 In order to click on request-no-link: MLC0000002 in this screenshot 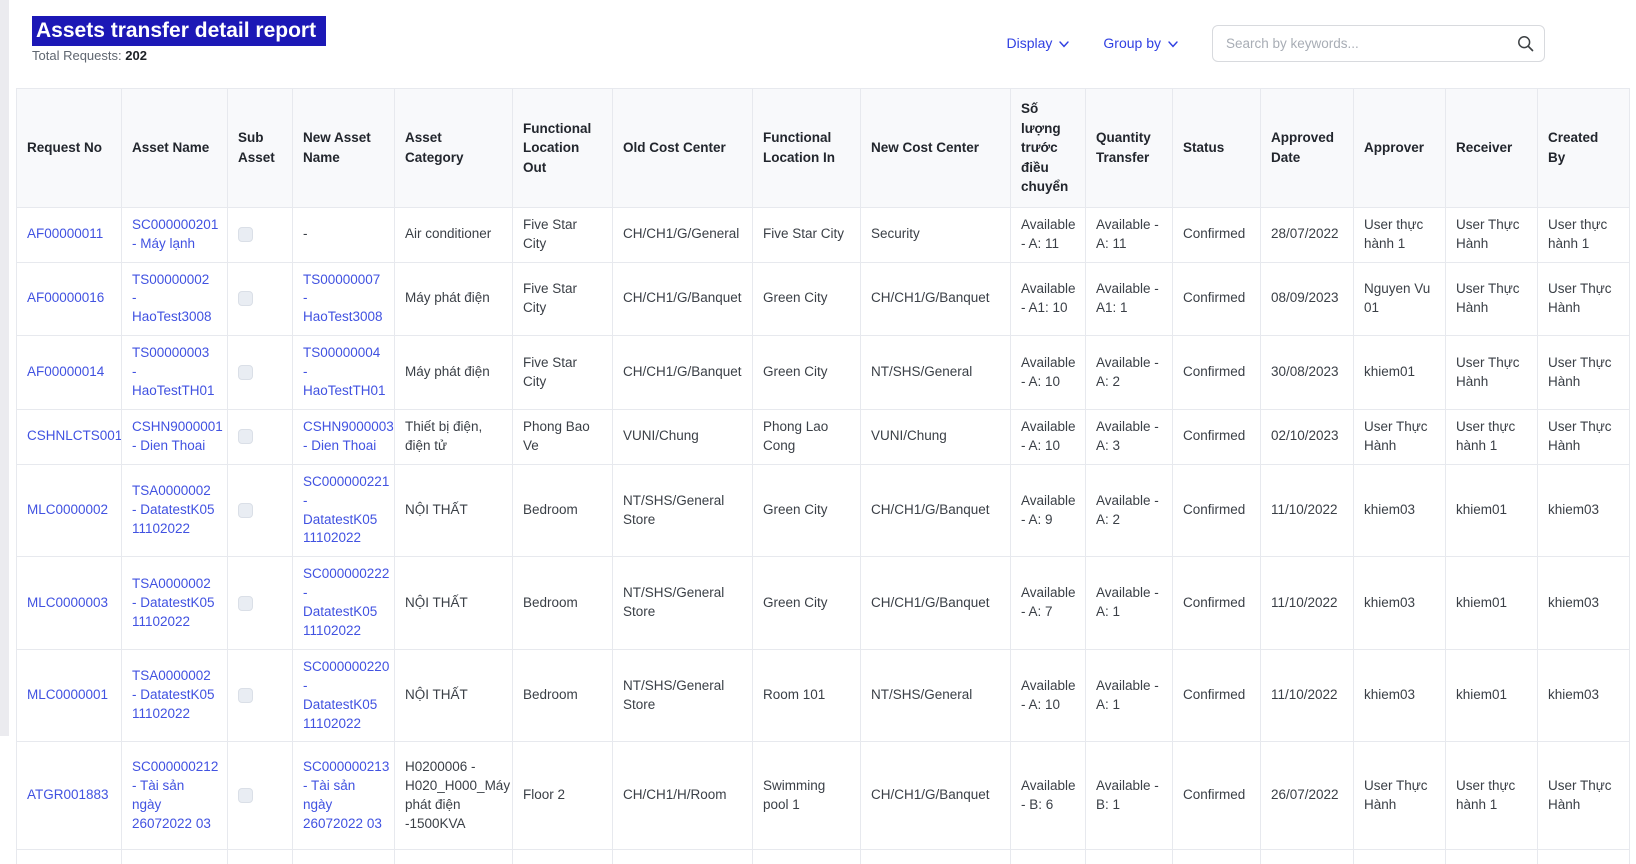, I will do `click(67, 509)`.